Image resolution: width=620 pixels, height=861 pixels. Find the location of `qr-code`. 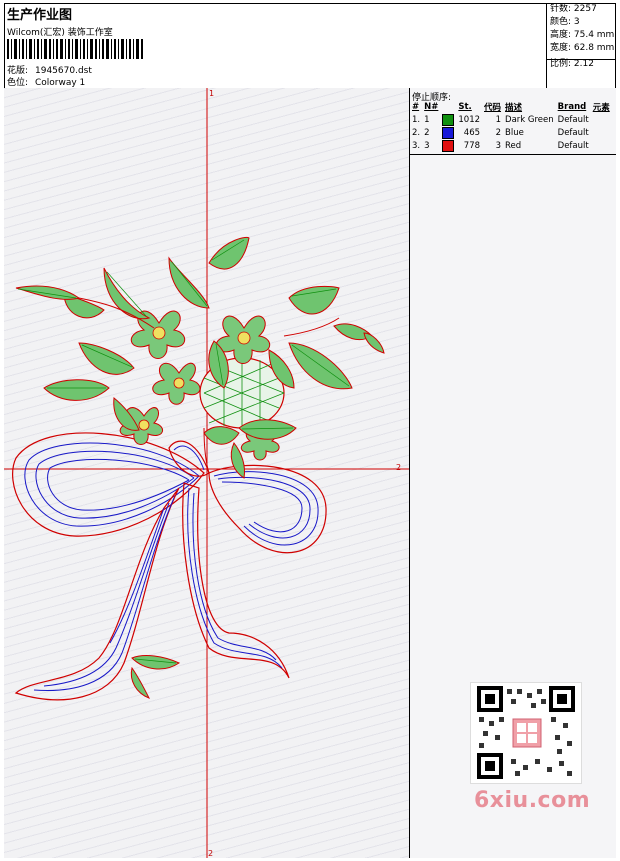

qr-code is located at coordinates (526, 733).